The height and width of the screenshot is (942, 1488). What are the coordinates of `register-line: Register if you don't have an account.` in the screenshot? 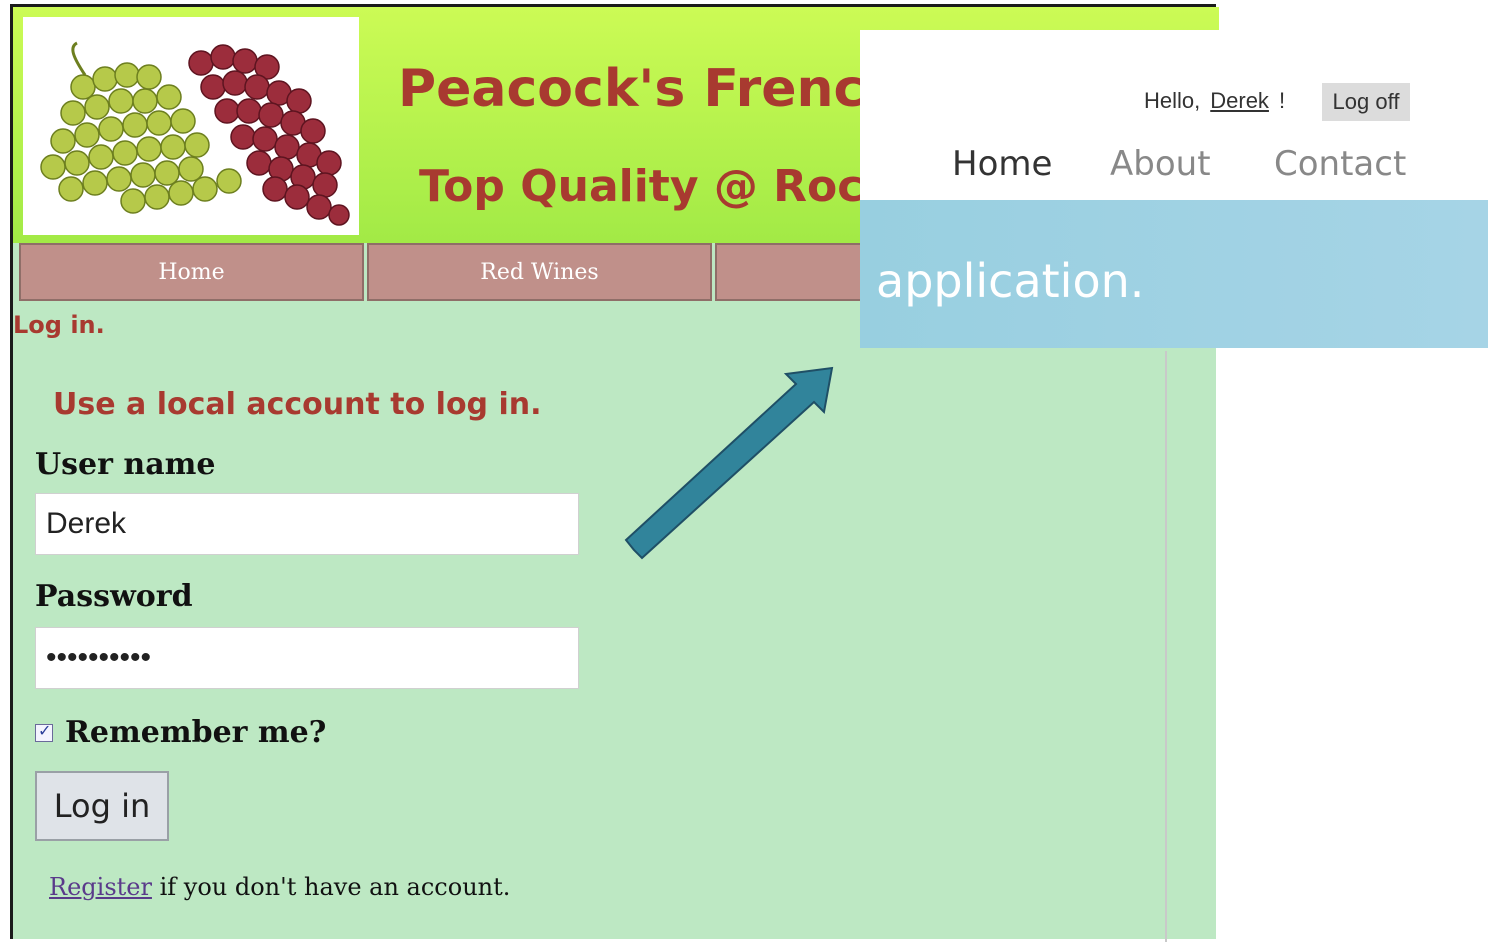 It's located at (279, 887).